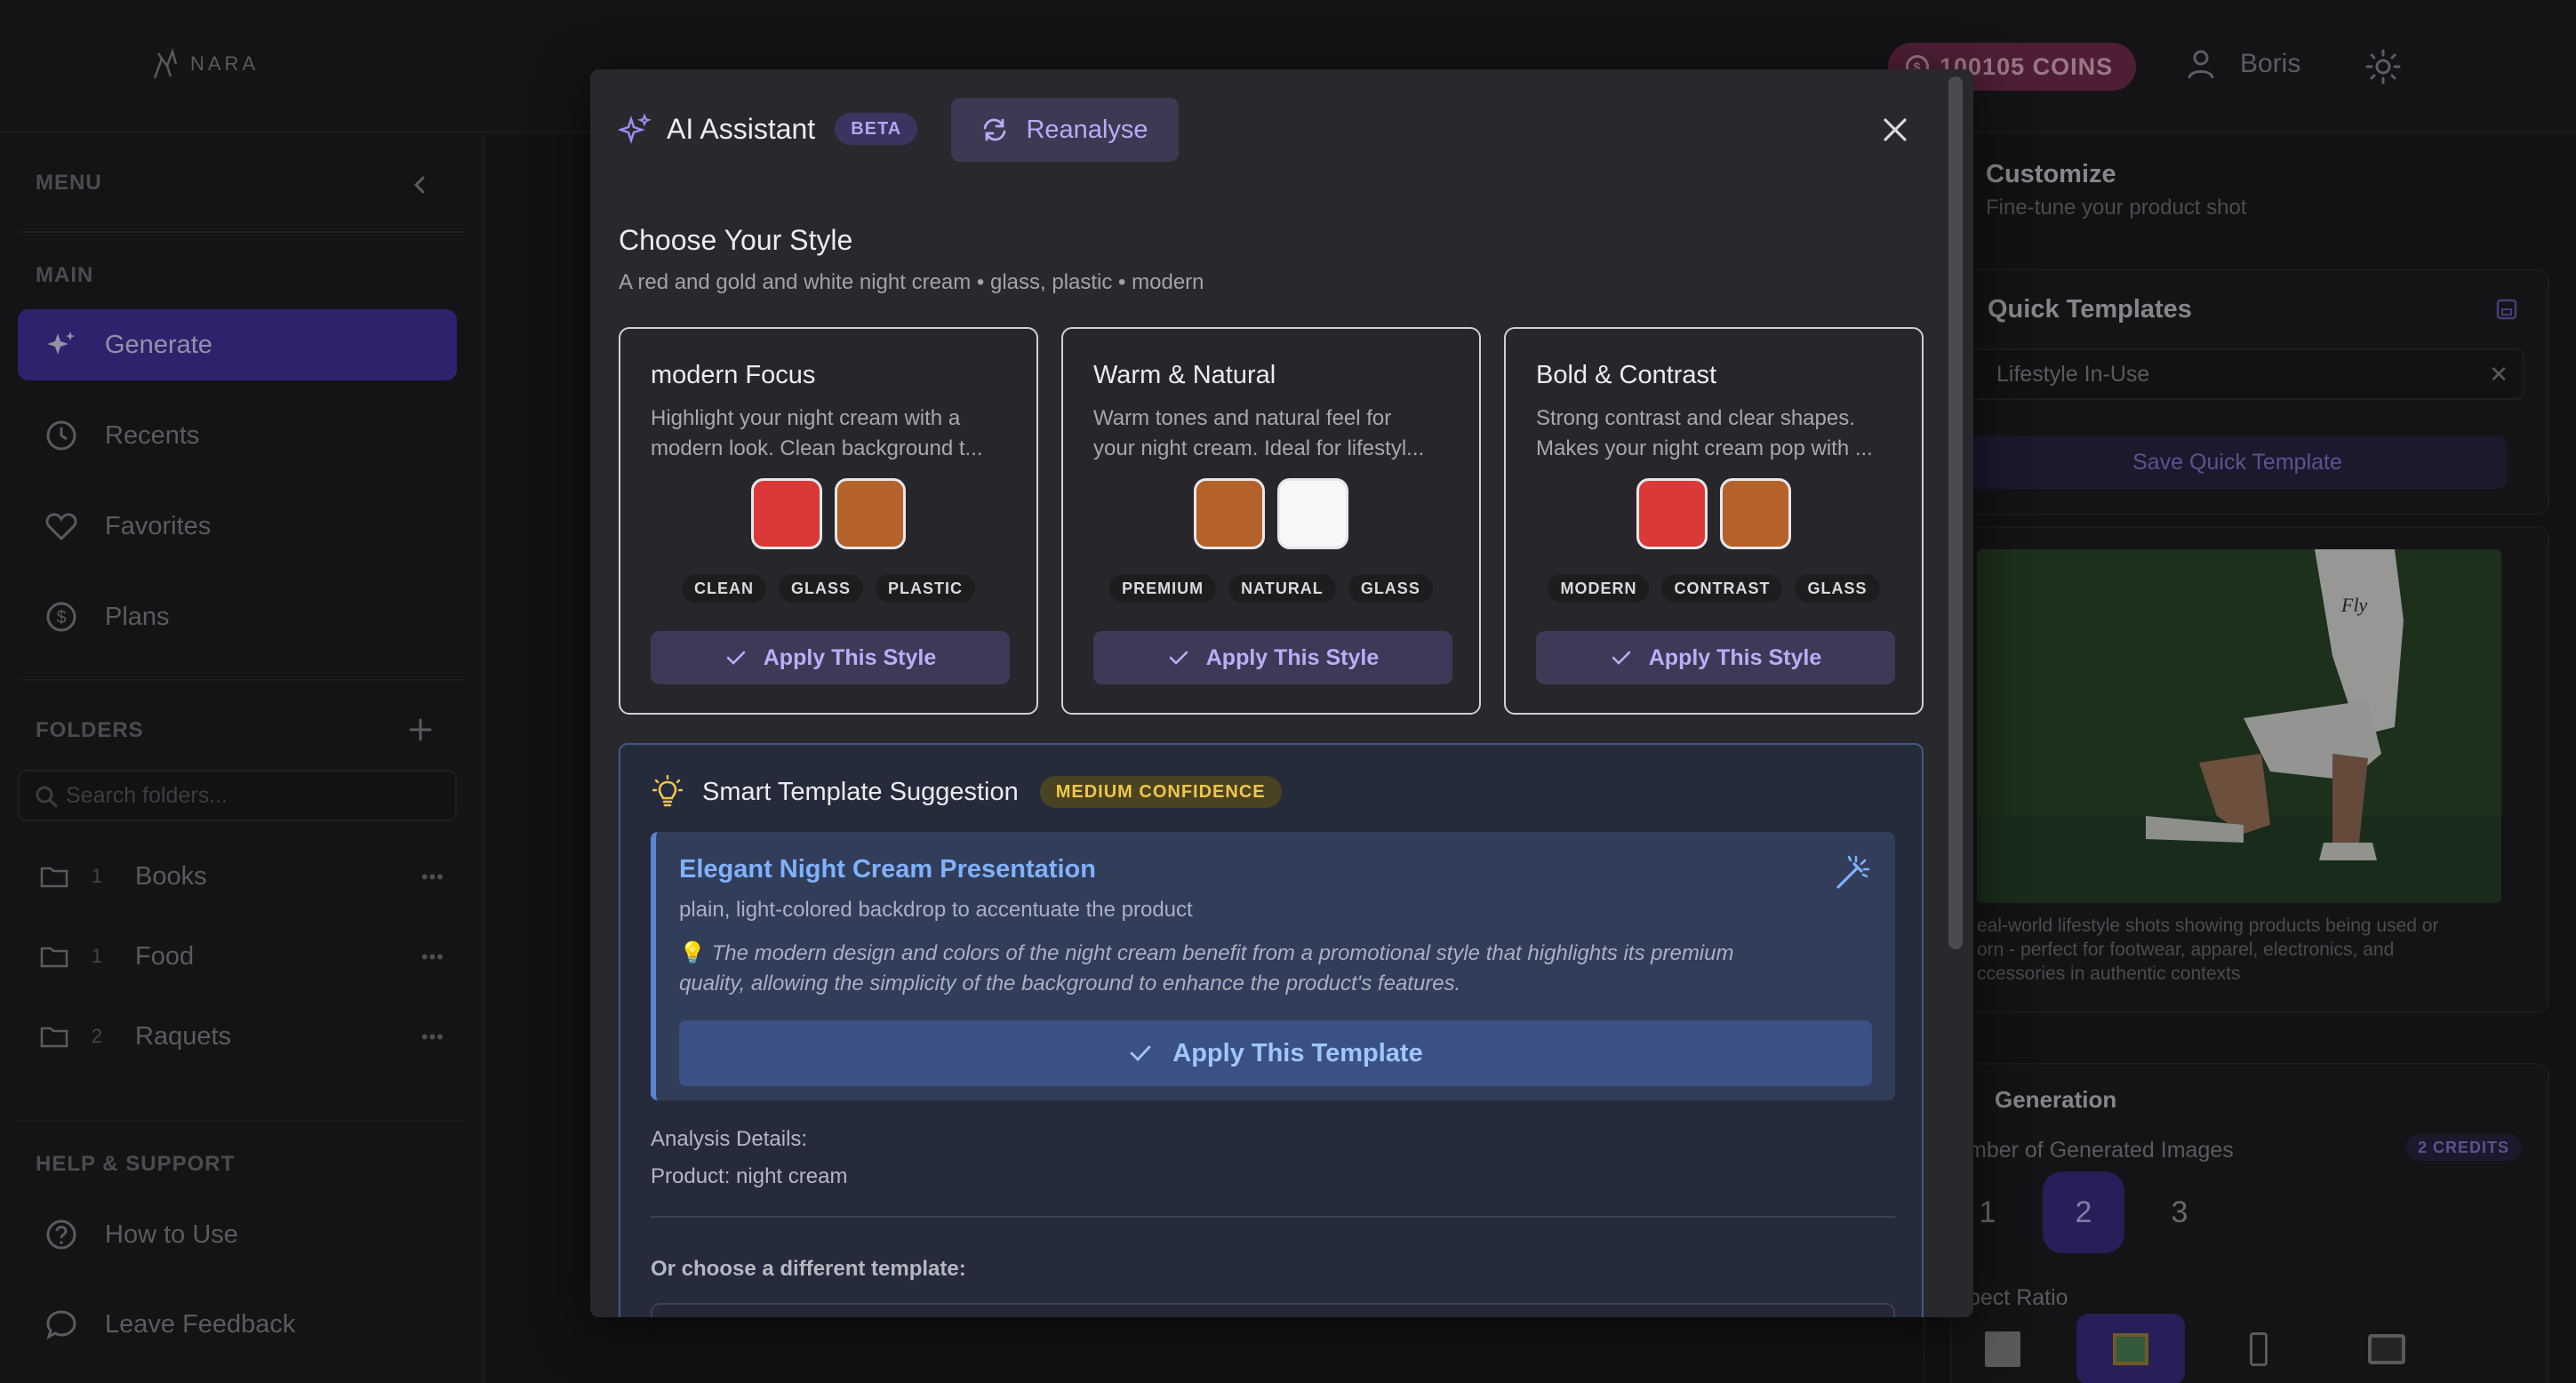 The width and height of the screenshot is (2576, 1383). Describe the element at coordinates (1895, 130) in the screenshot. I see `close-icon` at that location.